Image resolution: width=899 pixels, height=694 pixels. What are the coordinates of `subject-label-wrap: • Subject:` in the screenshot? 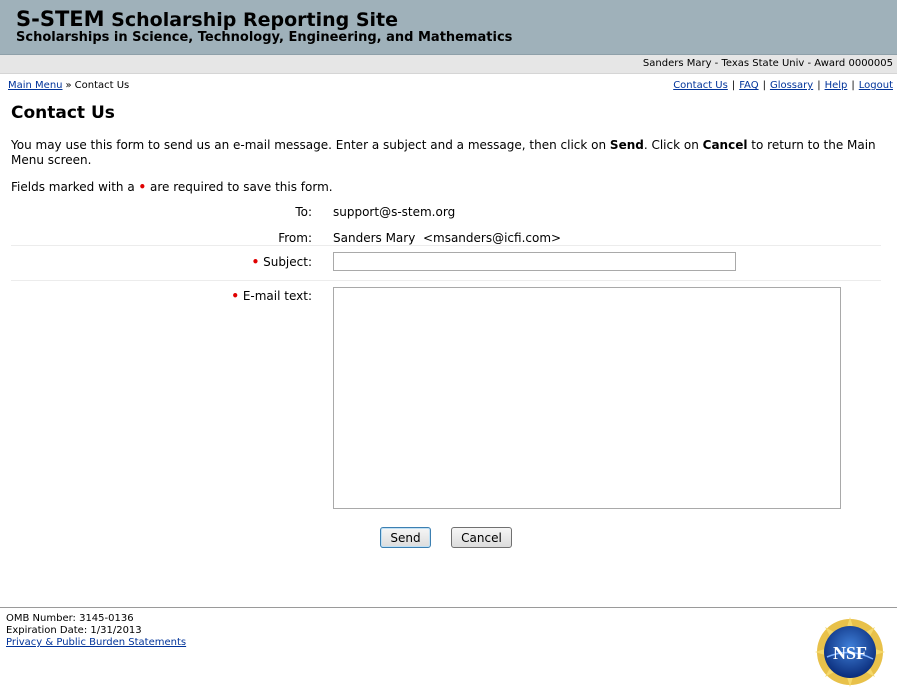 It's located at (162, 262).